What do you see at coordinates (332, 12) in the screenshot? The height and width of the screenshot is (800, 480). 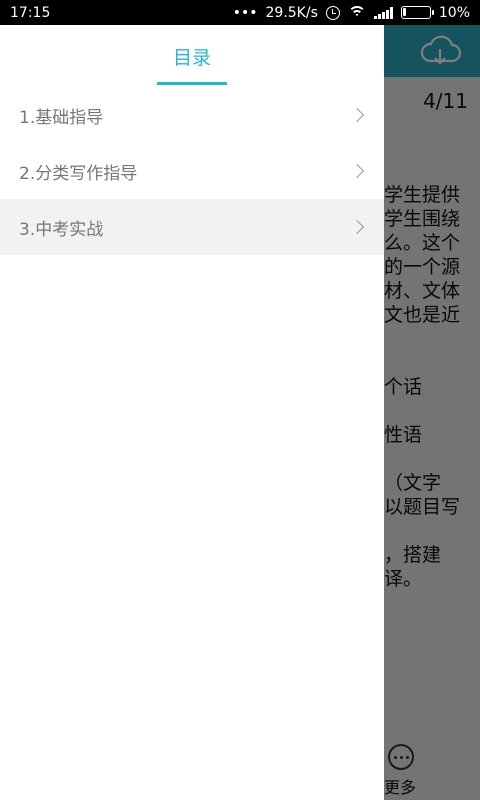 I see `alarm-icon` at bounding box center [332, 12].